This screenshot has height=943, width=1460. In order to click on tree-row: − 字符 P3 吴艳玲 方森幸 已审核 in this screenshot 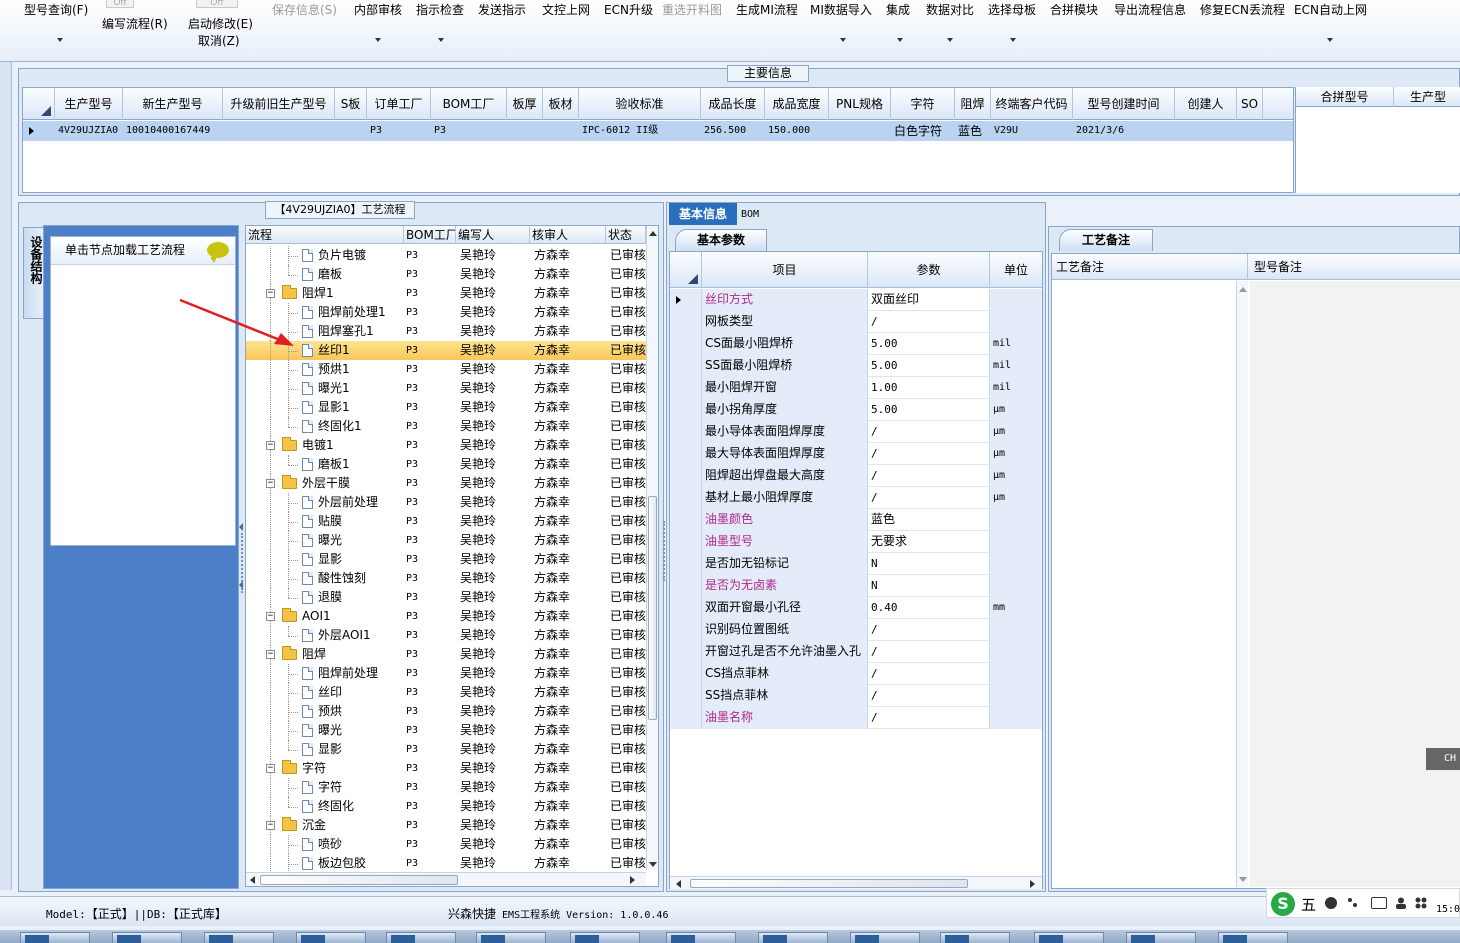, I will do `click(446, 768)`.